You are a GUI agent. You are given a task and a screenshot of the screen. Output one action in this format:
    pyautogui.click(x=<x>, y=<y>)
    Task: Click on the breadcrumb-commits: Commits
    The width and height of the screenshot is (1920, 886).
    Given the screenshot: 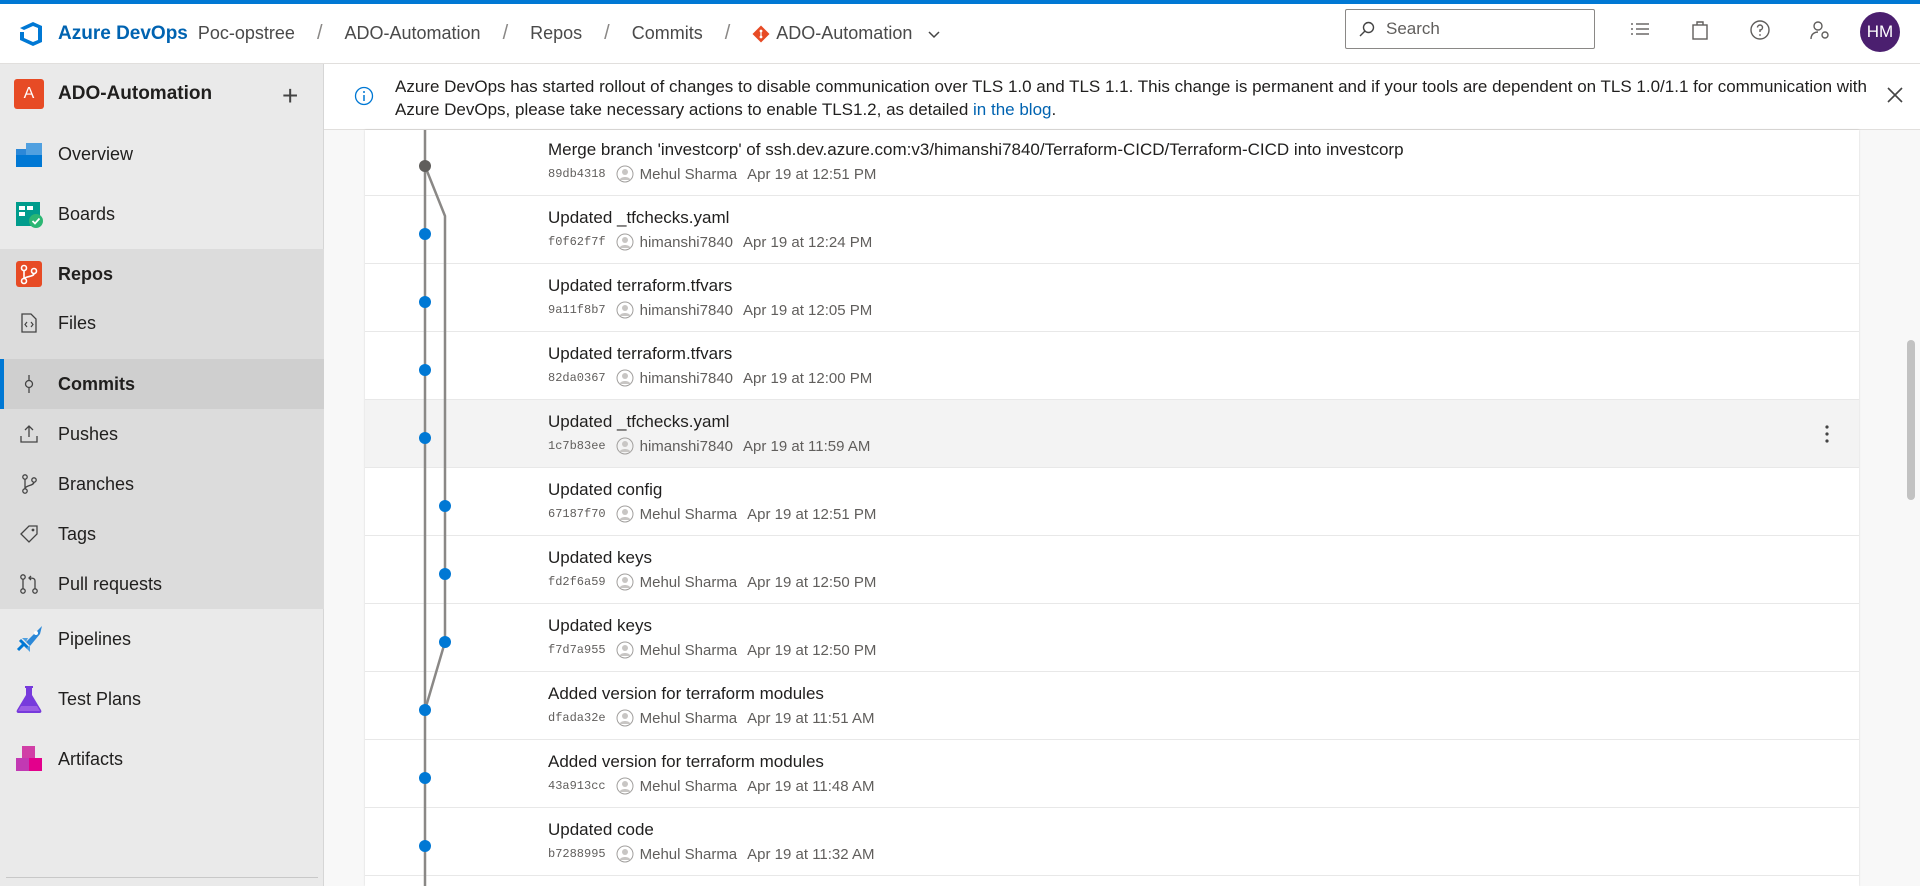 What is the action you would take?
    pyautogui.click(x=667, y=33)
    